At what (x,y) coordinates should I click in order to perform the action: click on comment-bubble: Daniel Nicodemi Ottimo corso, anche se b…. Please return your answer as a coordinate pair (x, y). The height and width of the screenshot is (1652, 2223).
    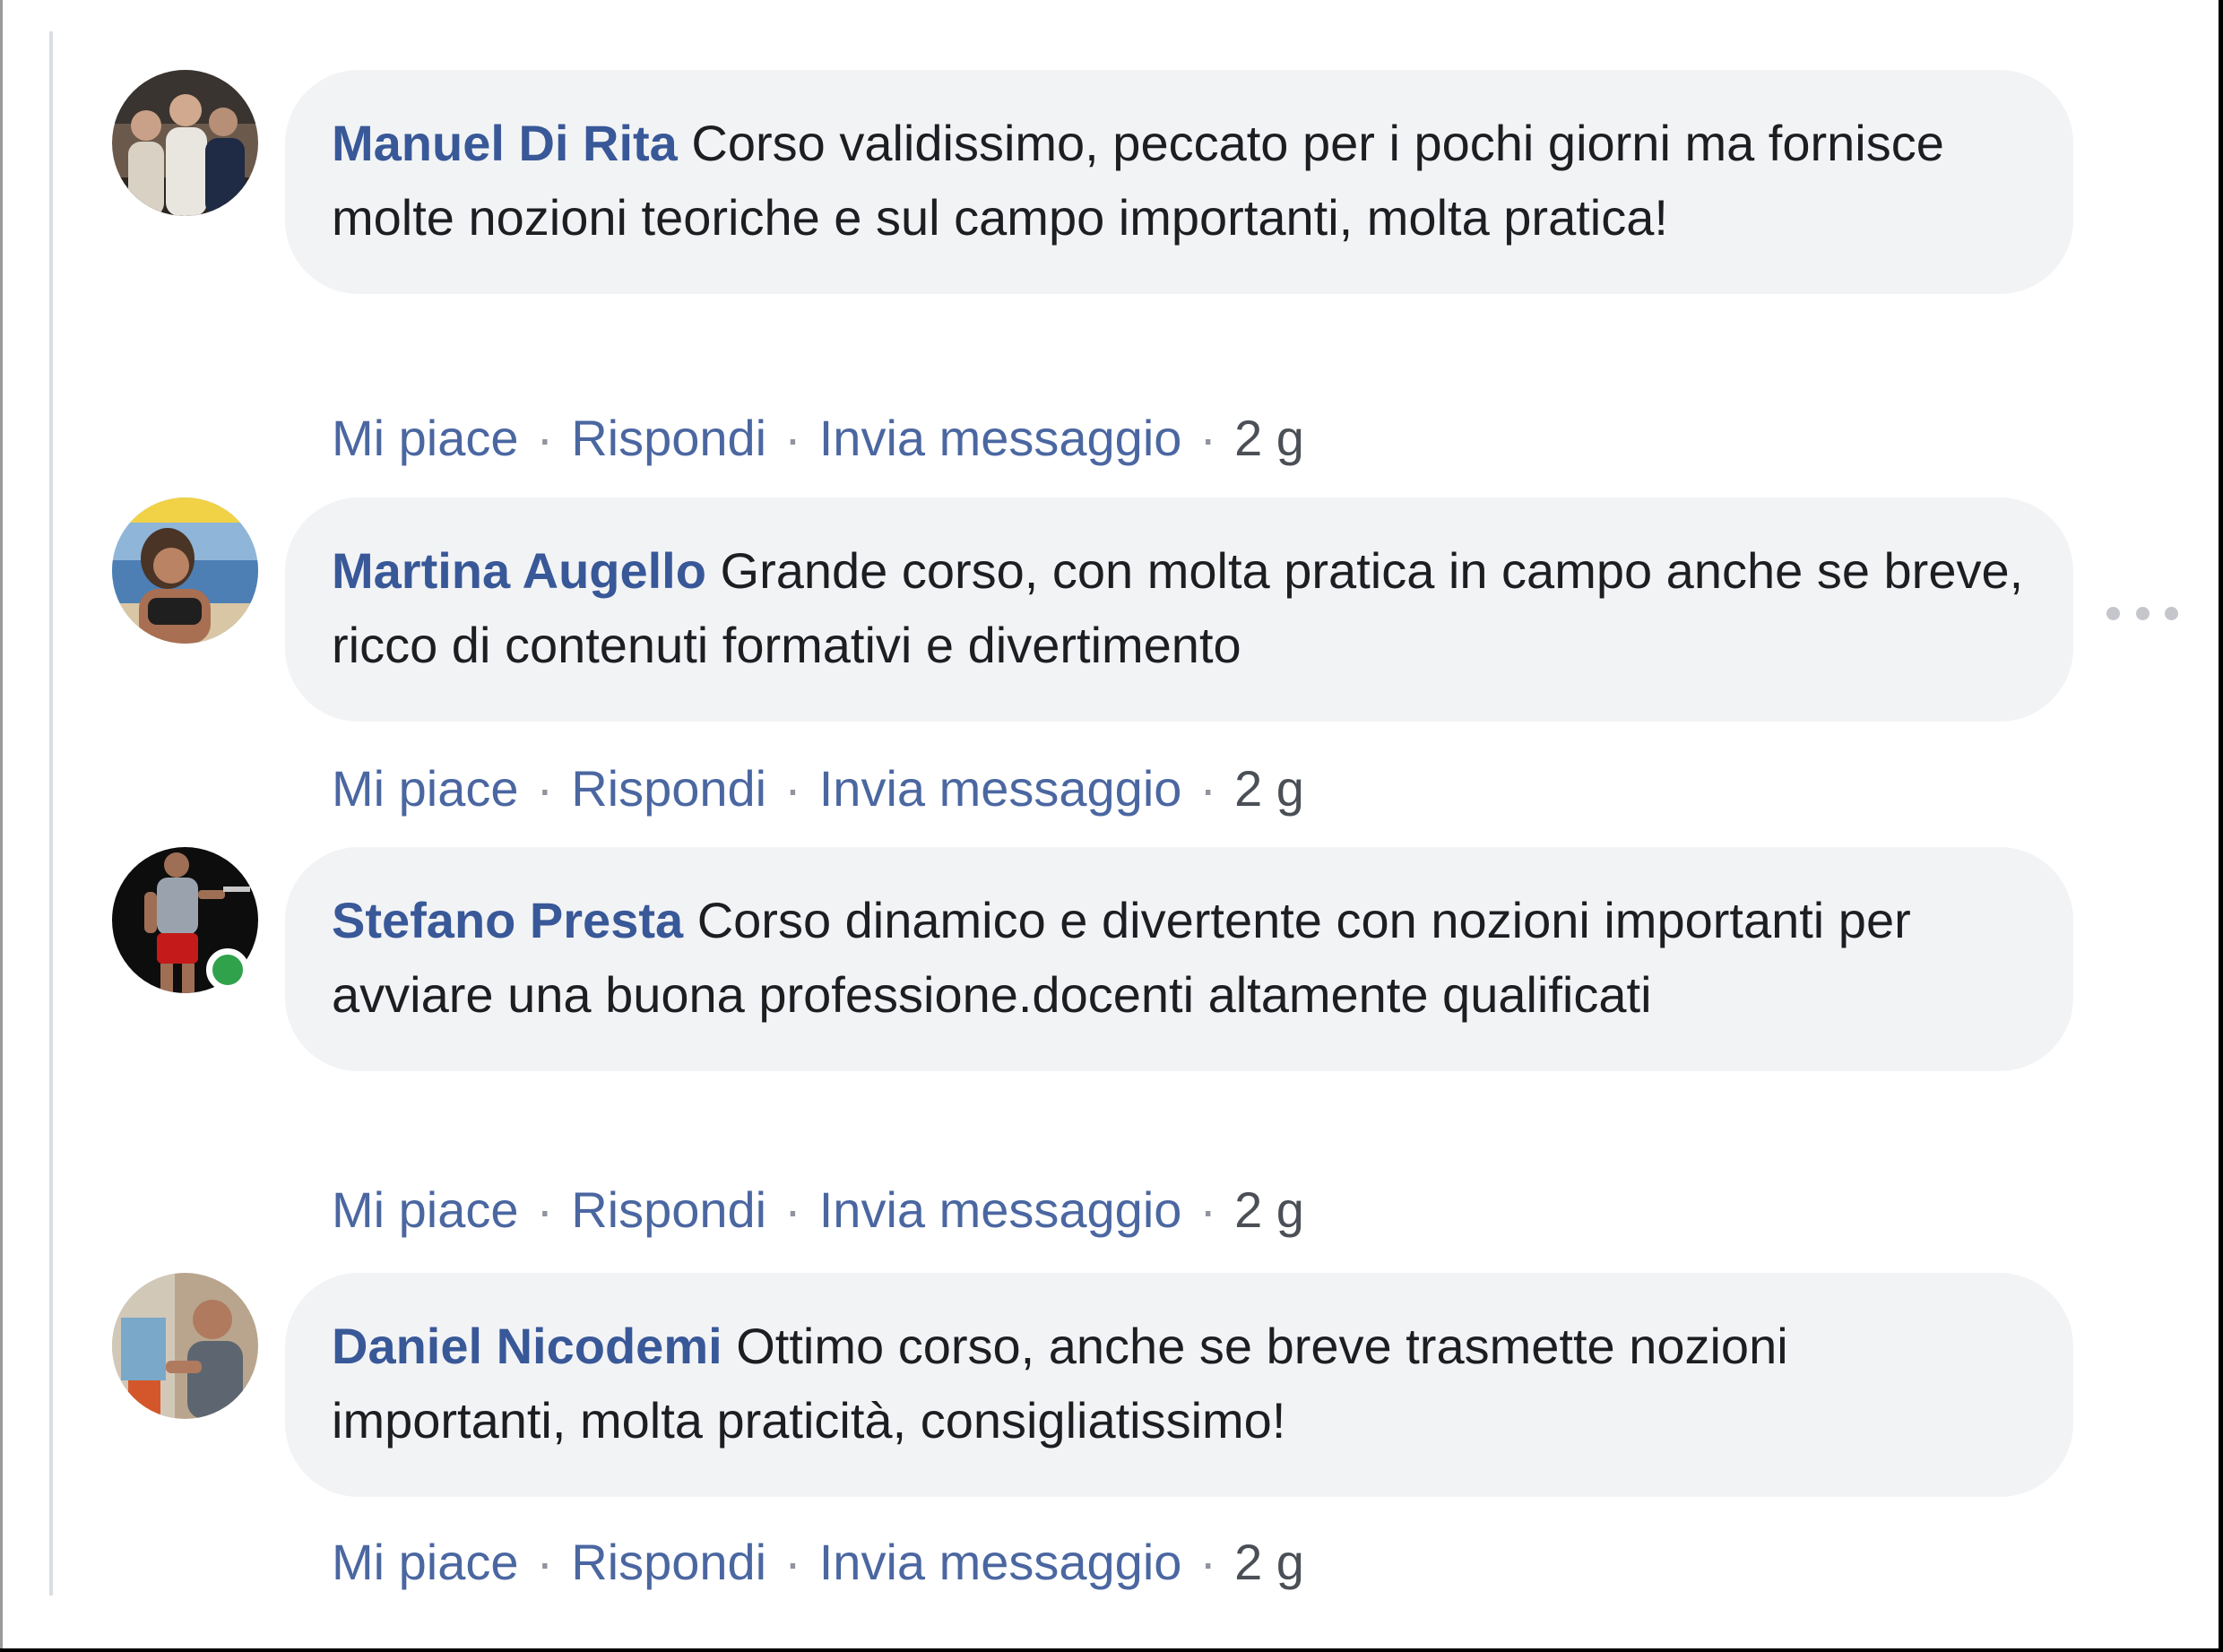
    Looking at the image, I should click on (1179, 1385).